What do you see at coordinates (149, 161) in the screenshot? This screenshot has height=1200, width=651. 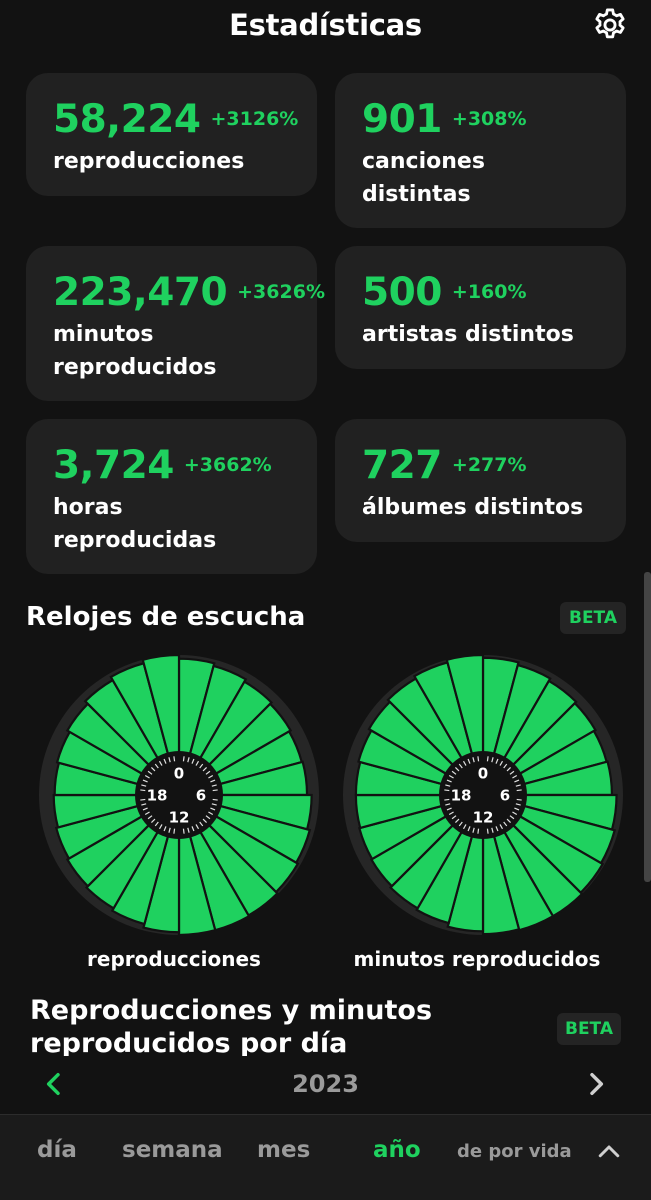 I see `stat-label: reproducciones` at bounding box center [149, 161].